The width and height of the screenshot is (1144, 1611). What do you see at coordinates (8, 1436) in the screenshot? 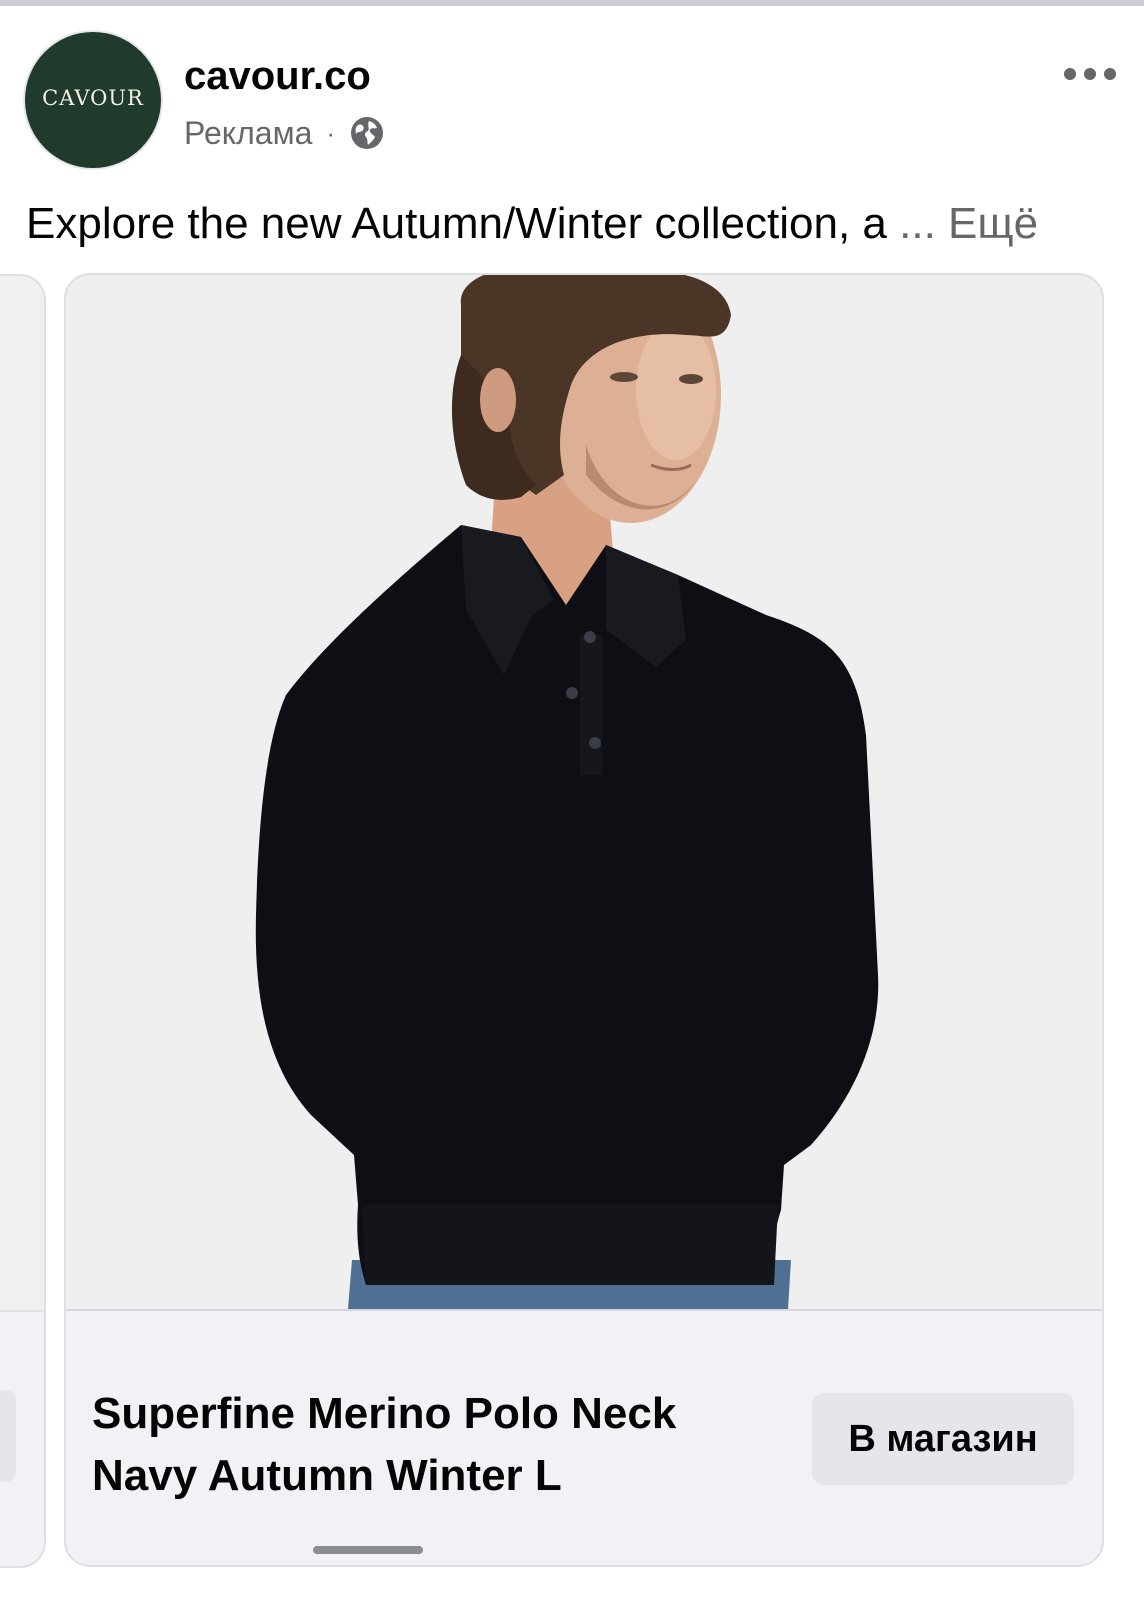
I see `previous-card-button` at bounding box center [8, 1436].